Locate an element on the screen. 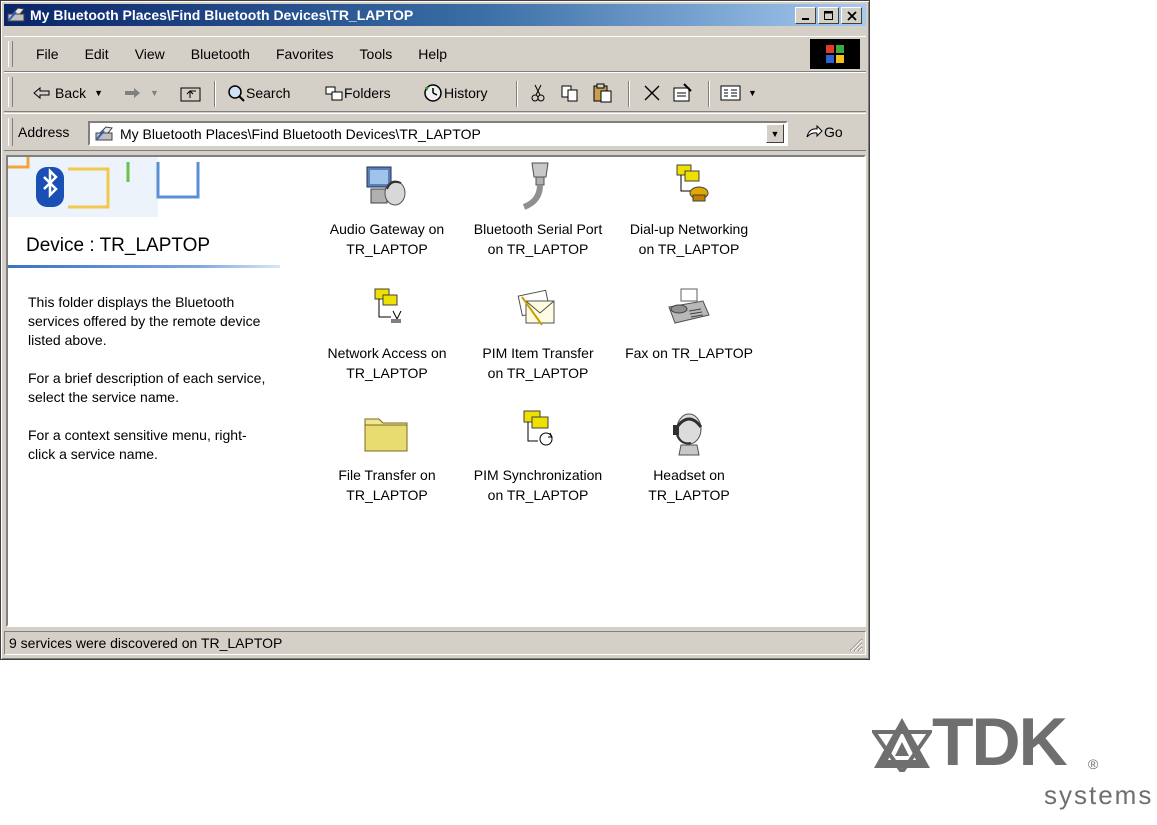 The image size is (1157, 825). paste-icon is located at coordinates (602, 93).